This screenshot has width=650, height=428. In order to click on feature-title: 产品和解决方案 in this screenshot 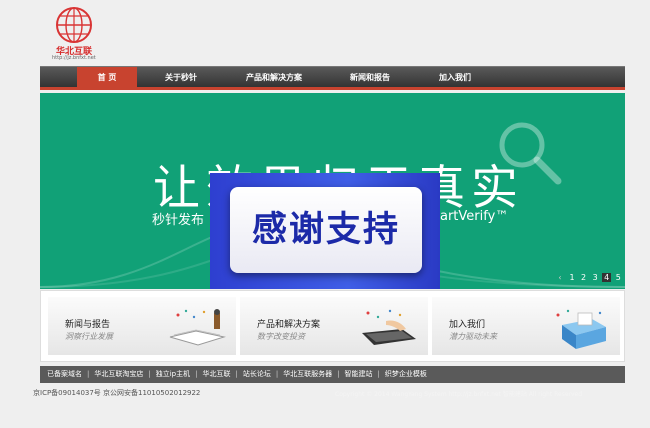, I will do `click(289, 325)`.